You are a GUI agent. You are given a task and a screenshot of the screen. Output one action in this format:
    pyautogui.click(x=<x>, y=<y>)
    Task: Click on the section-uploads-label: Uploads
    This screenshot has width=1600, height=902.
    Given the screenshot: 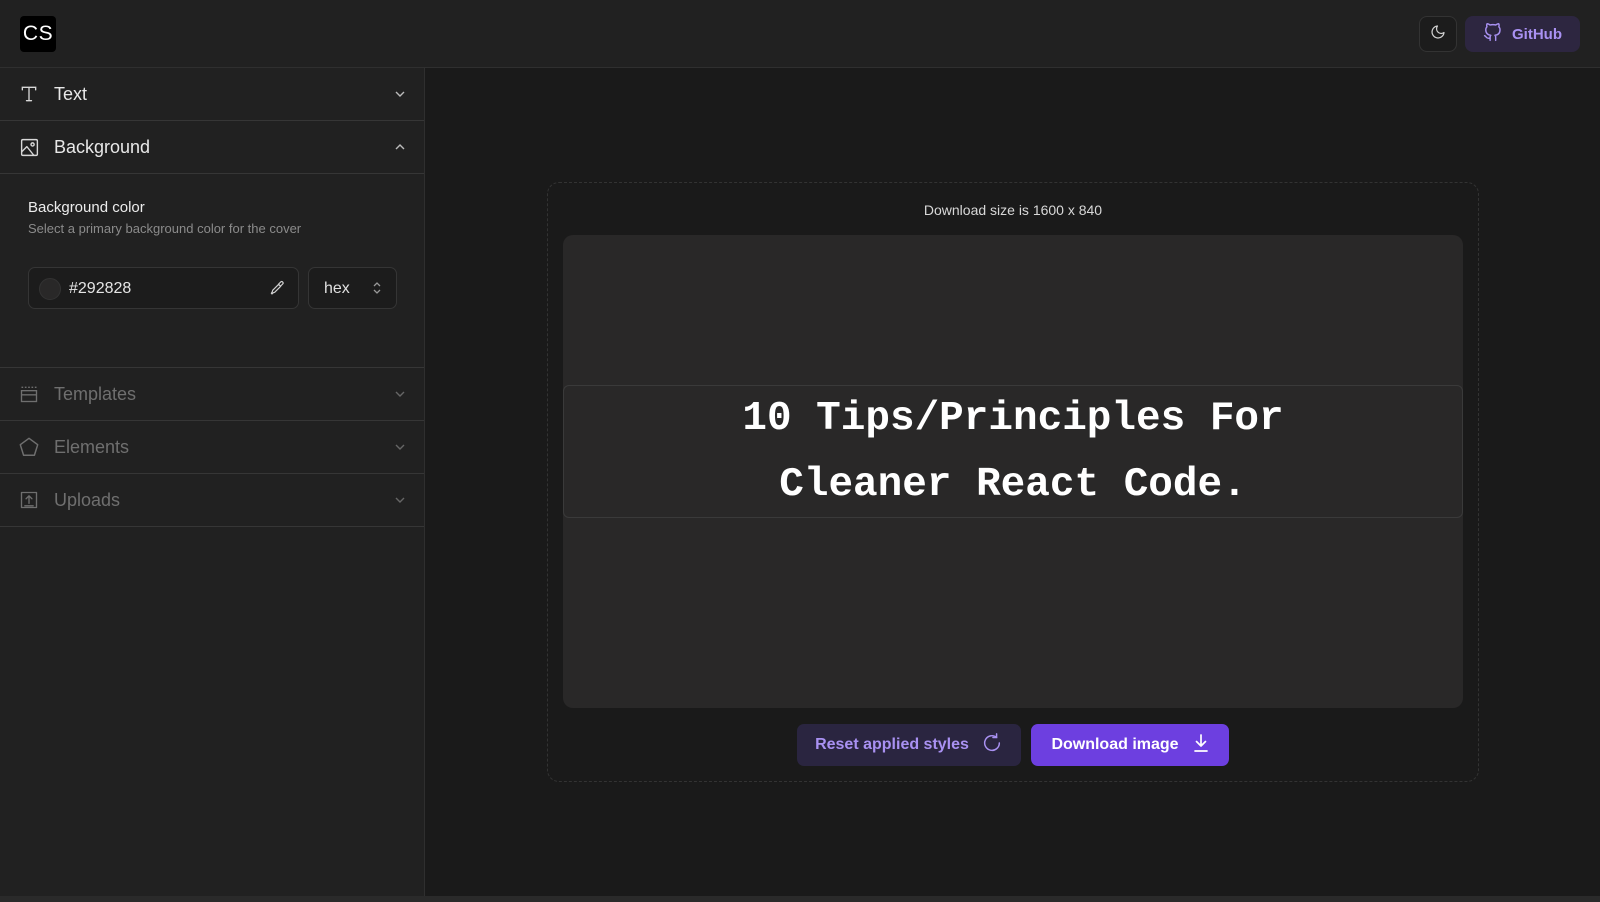 What is the action you would take?
    pyautogui.click(x=87, y=499)
    